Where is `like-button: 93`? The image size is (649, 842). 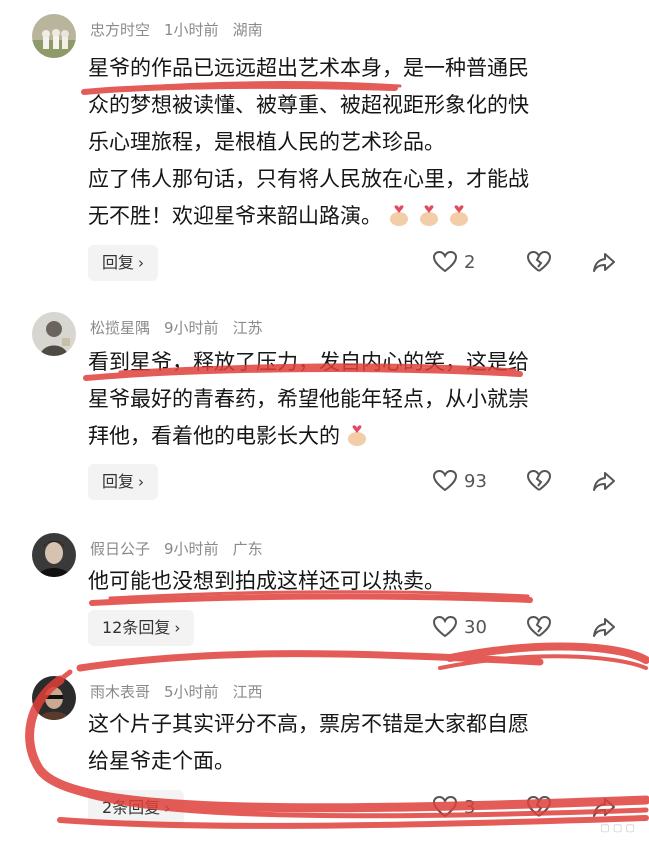 like-button: 93 is located at coordinates (459, 481).